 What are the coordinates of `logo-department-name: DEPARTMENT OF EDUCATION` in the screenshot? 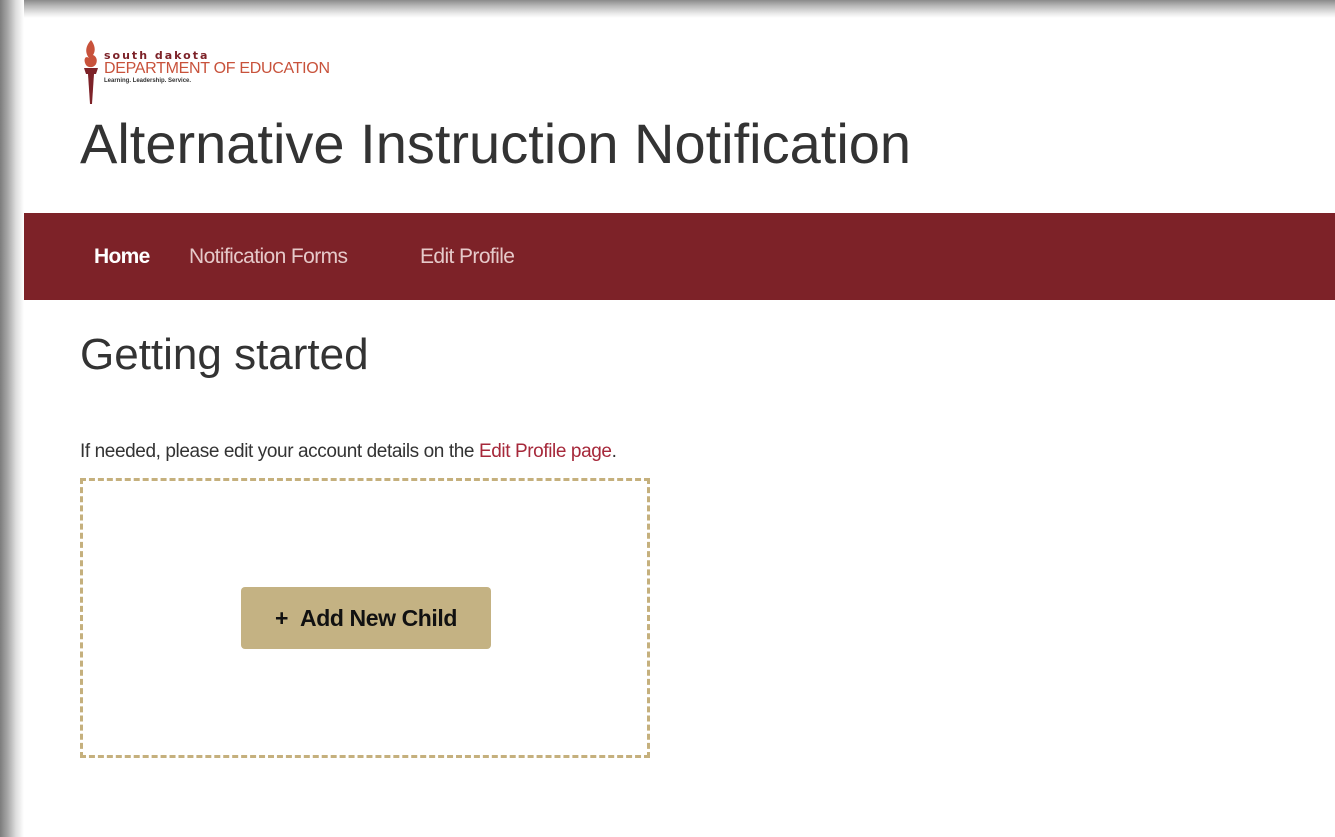 It's located at (217, 68).